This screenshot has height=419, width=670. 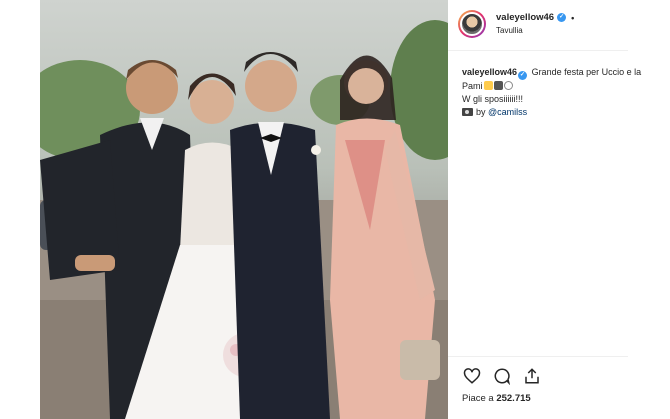 What do you see at coordinates (472, 24) in the screenshot?
I see `avatar` at bounding box center [472, 24].